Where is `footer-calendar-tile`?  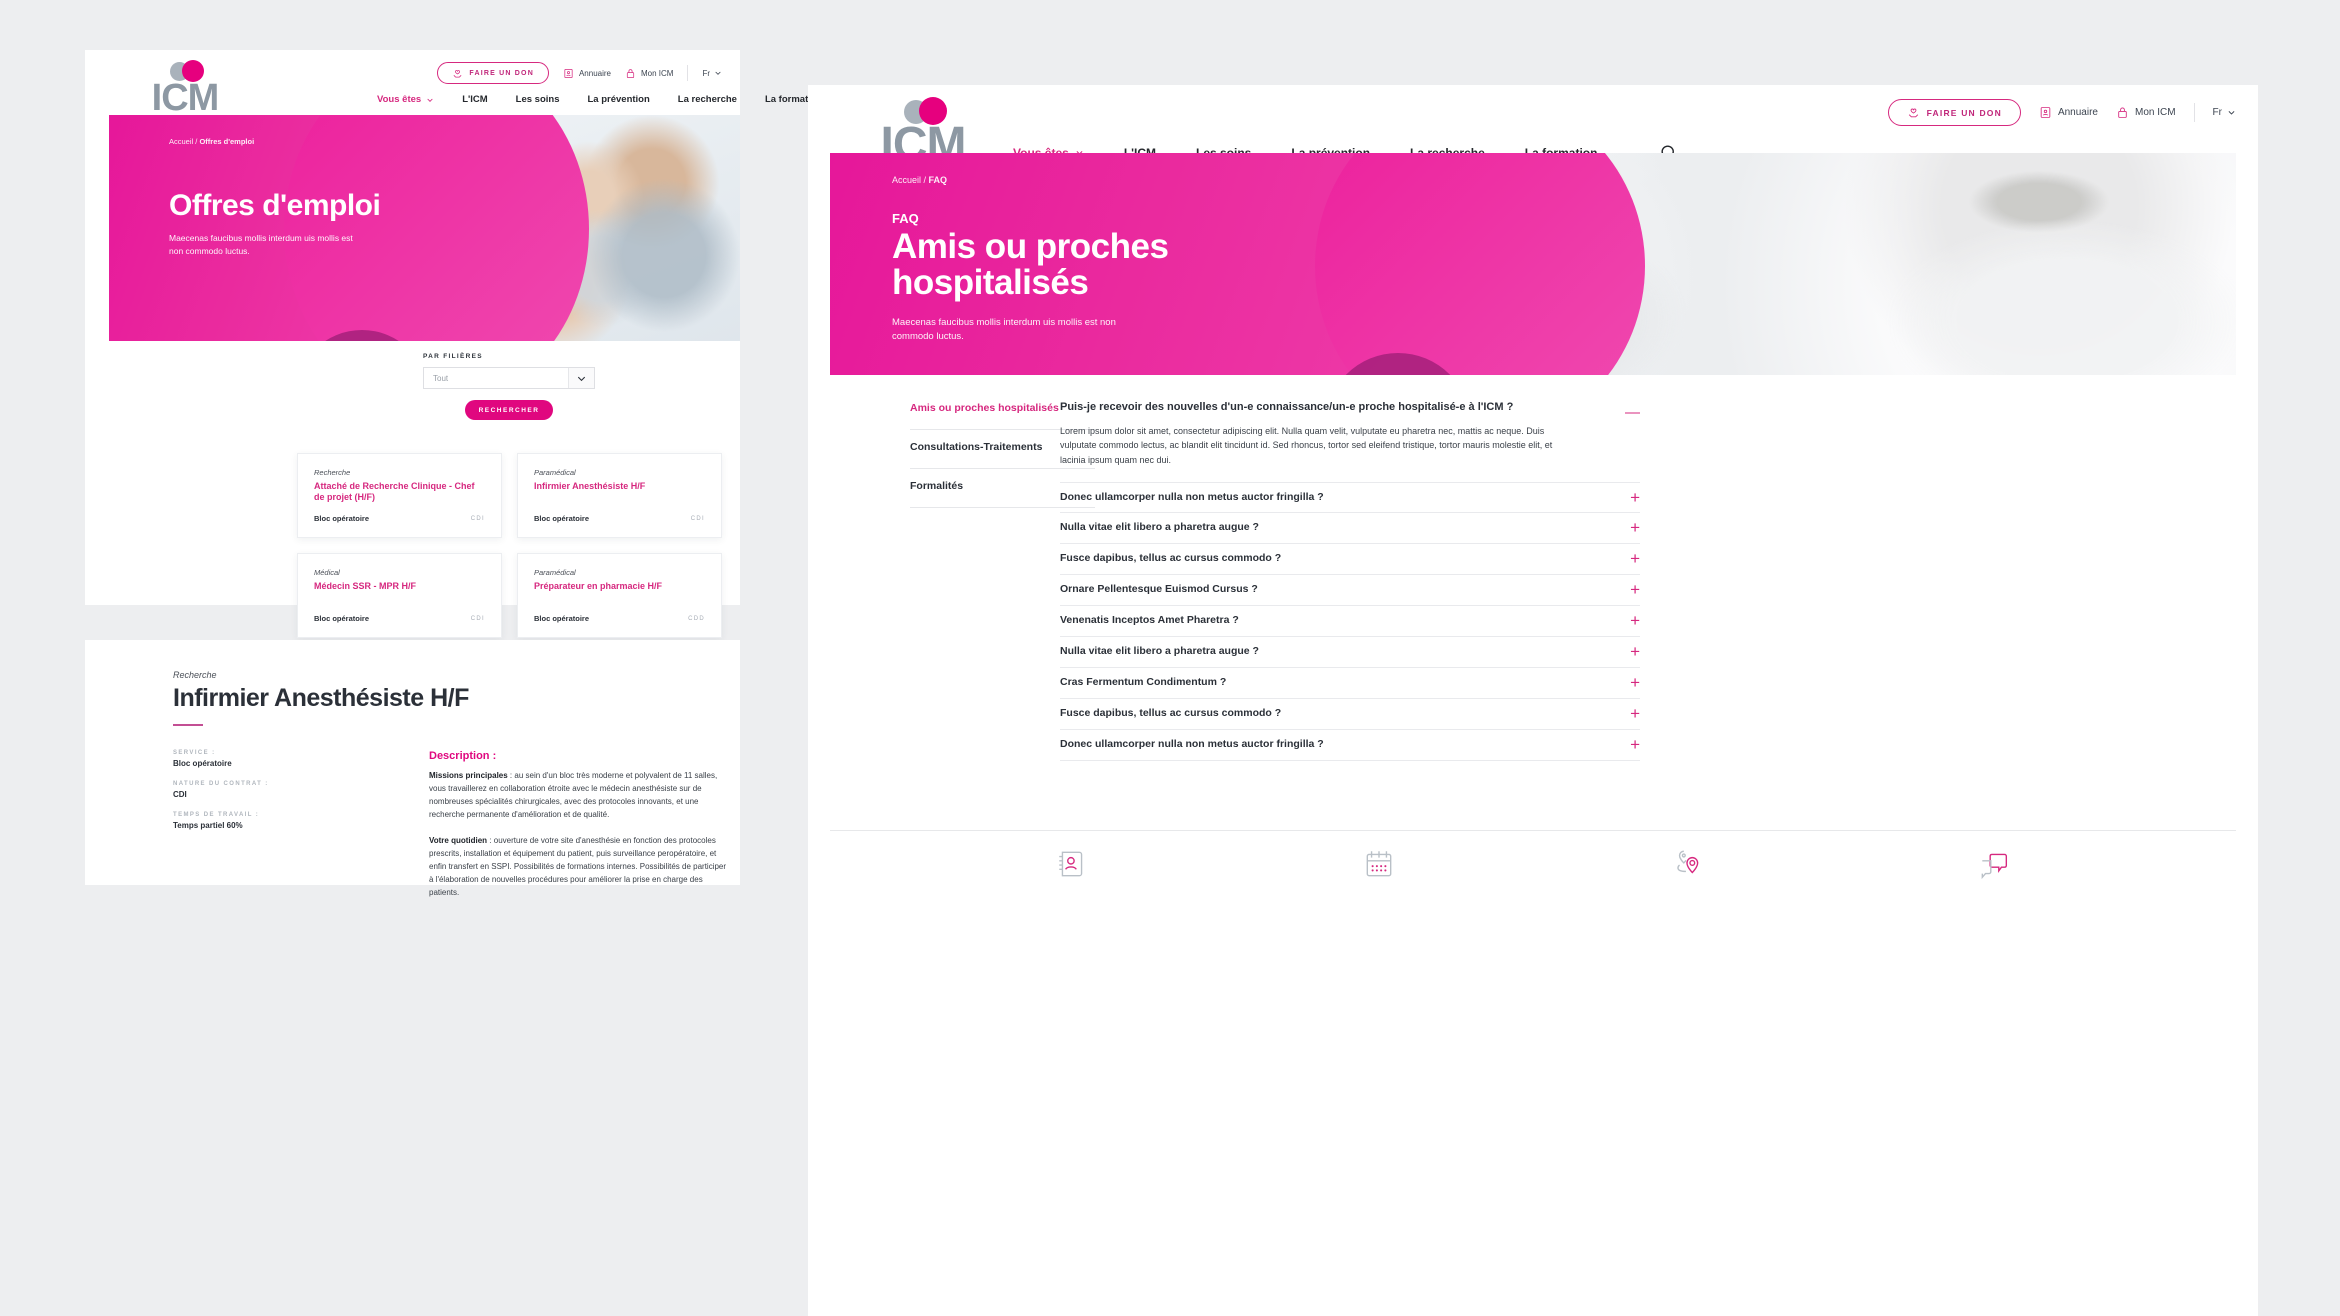
footer-calendar-tile is located at coordinates (1379, 864).